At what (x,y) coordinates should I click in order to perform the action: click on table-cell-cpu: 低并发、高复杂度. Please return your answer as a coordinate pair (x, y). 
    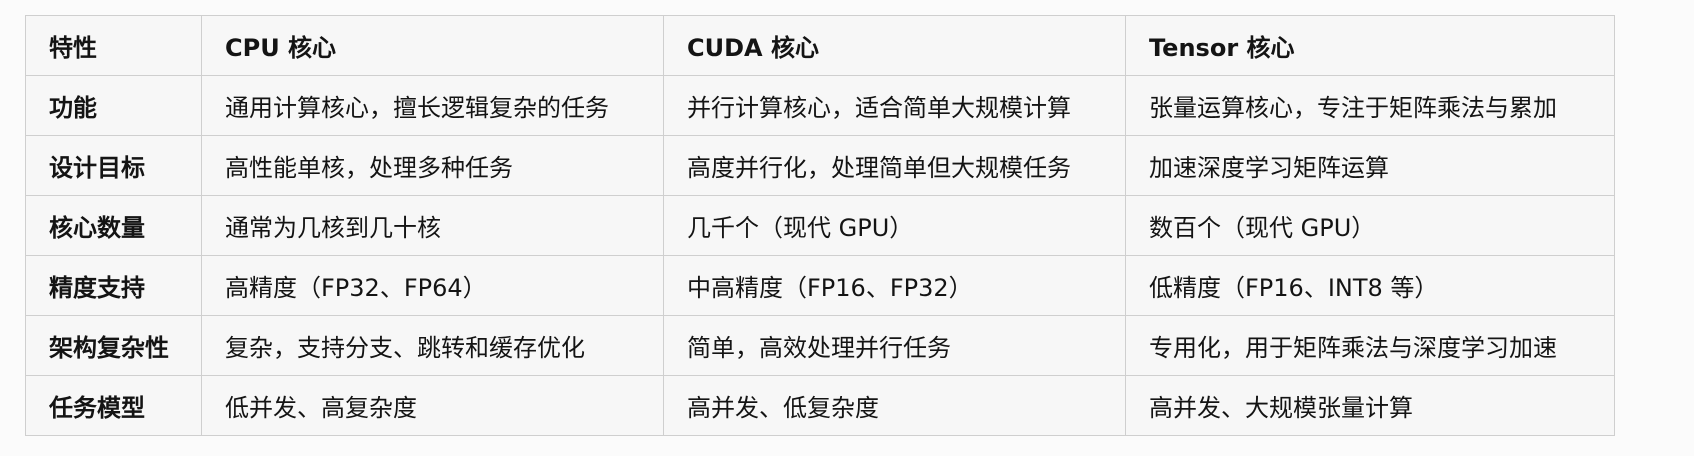
    Looking at the image, I should click on (432, 405).